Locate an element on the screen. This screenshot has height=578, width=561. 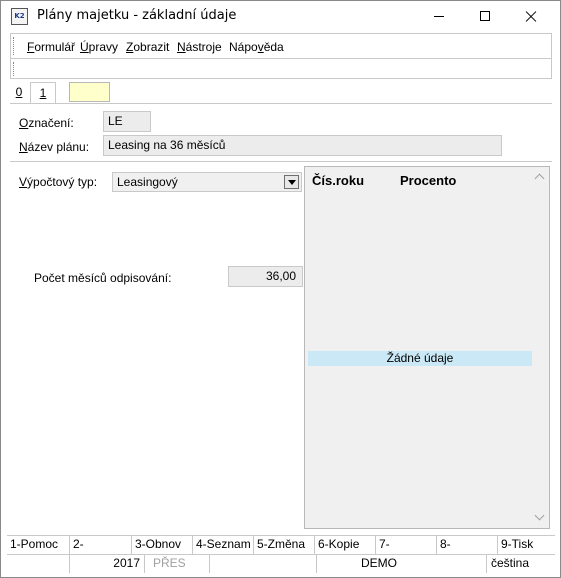
maximize-button is located at coordinates (485, 16).